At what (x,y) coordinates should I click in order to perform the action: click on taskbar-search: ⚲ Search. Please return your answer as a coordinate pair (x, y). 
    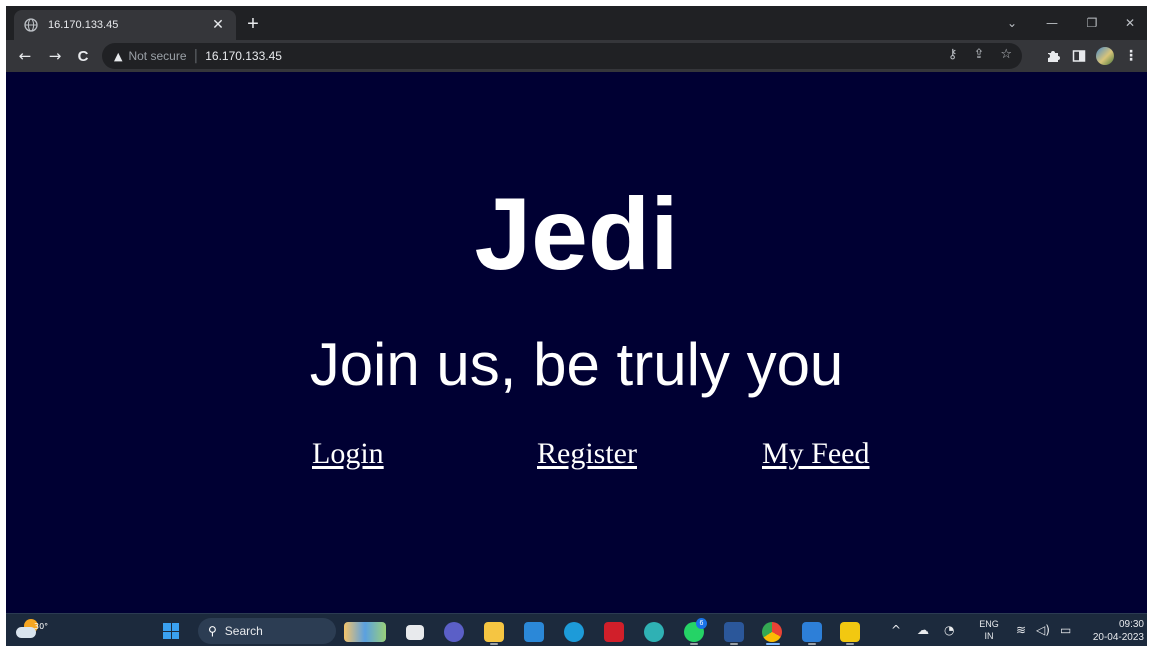
    Looking at the image, I should click on (267, 631).